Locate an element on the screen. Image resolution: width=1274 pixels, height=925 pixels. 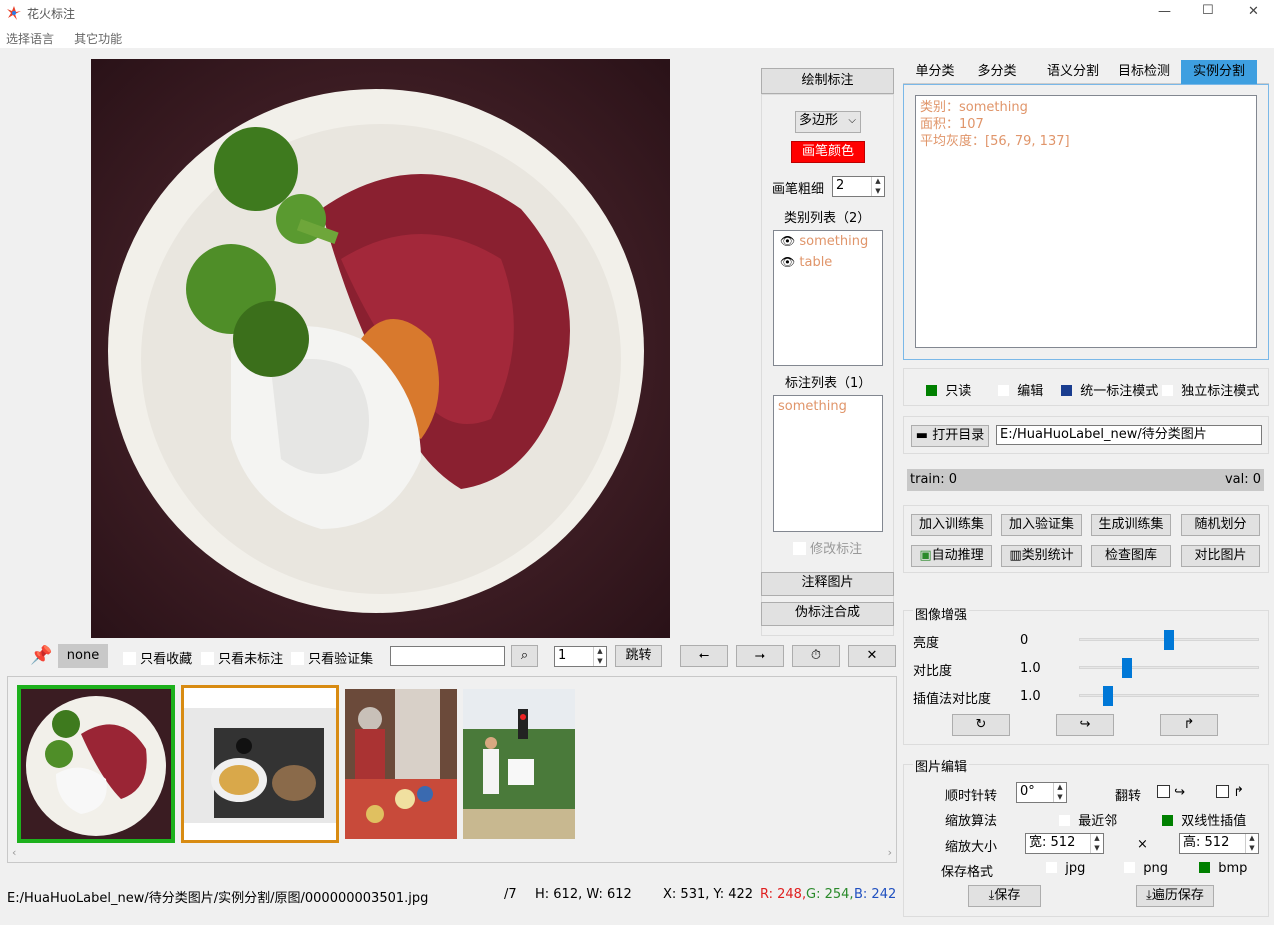
open-directory-button: ▬ 打开目录 is located at coordinates (950, 436).